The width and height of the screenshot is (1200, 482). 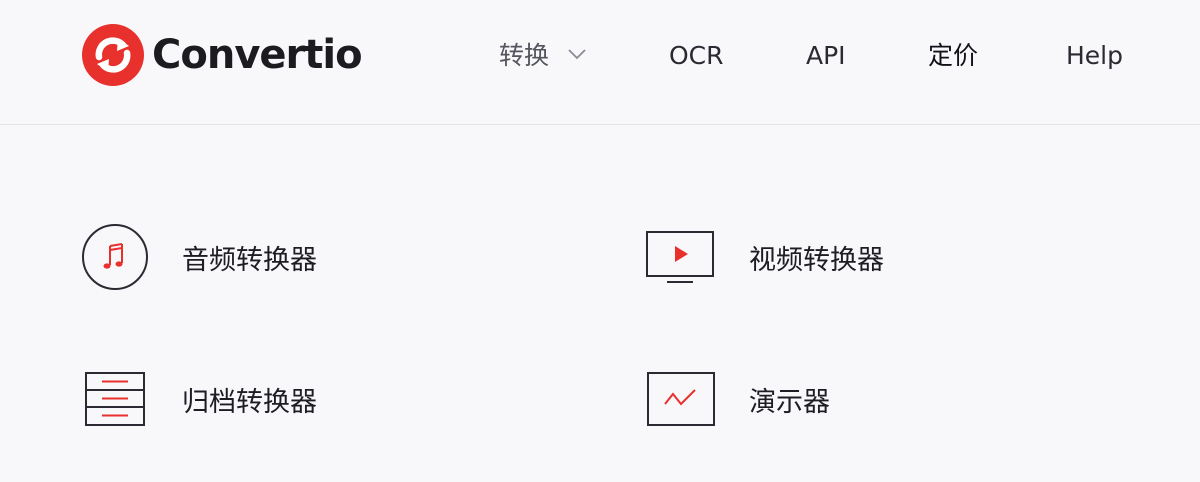 What do you see at coordinates (789, 402) in the screenshot?
I see `menu-item-label: 演示器` at bounding box center [789, 402].